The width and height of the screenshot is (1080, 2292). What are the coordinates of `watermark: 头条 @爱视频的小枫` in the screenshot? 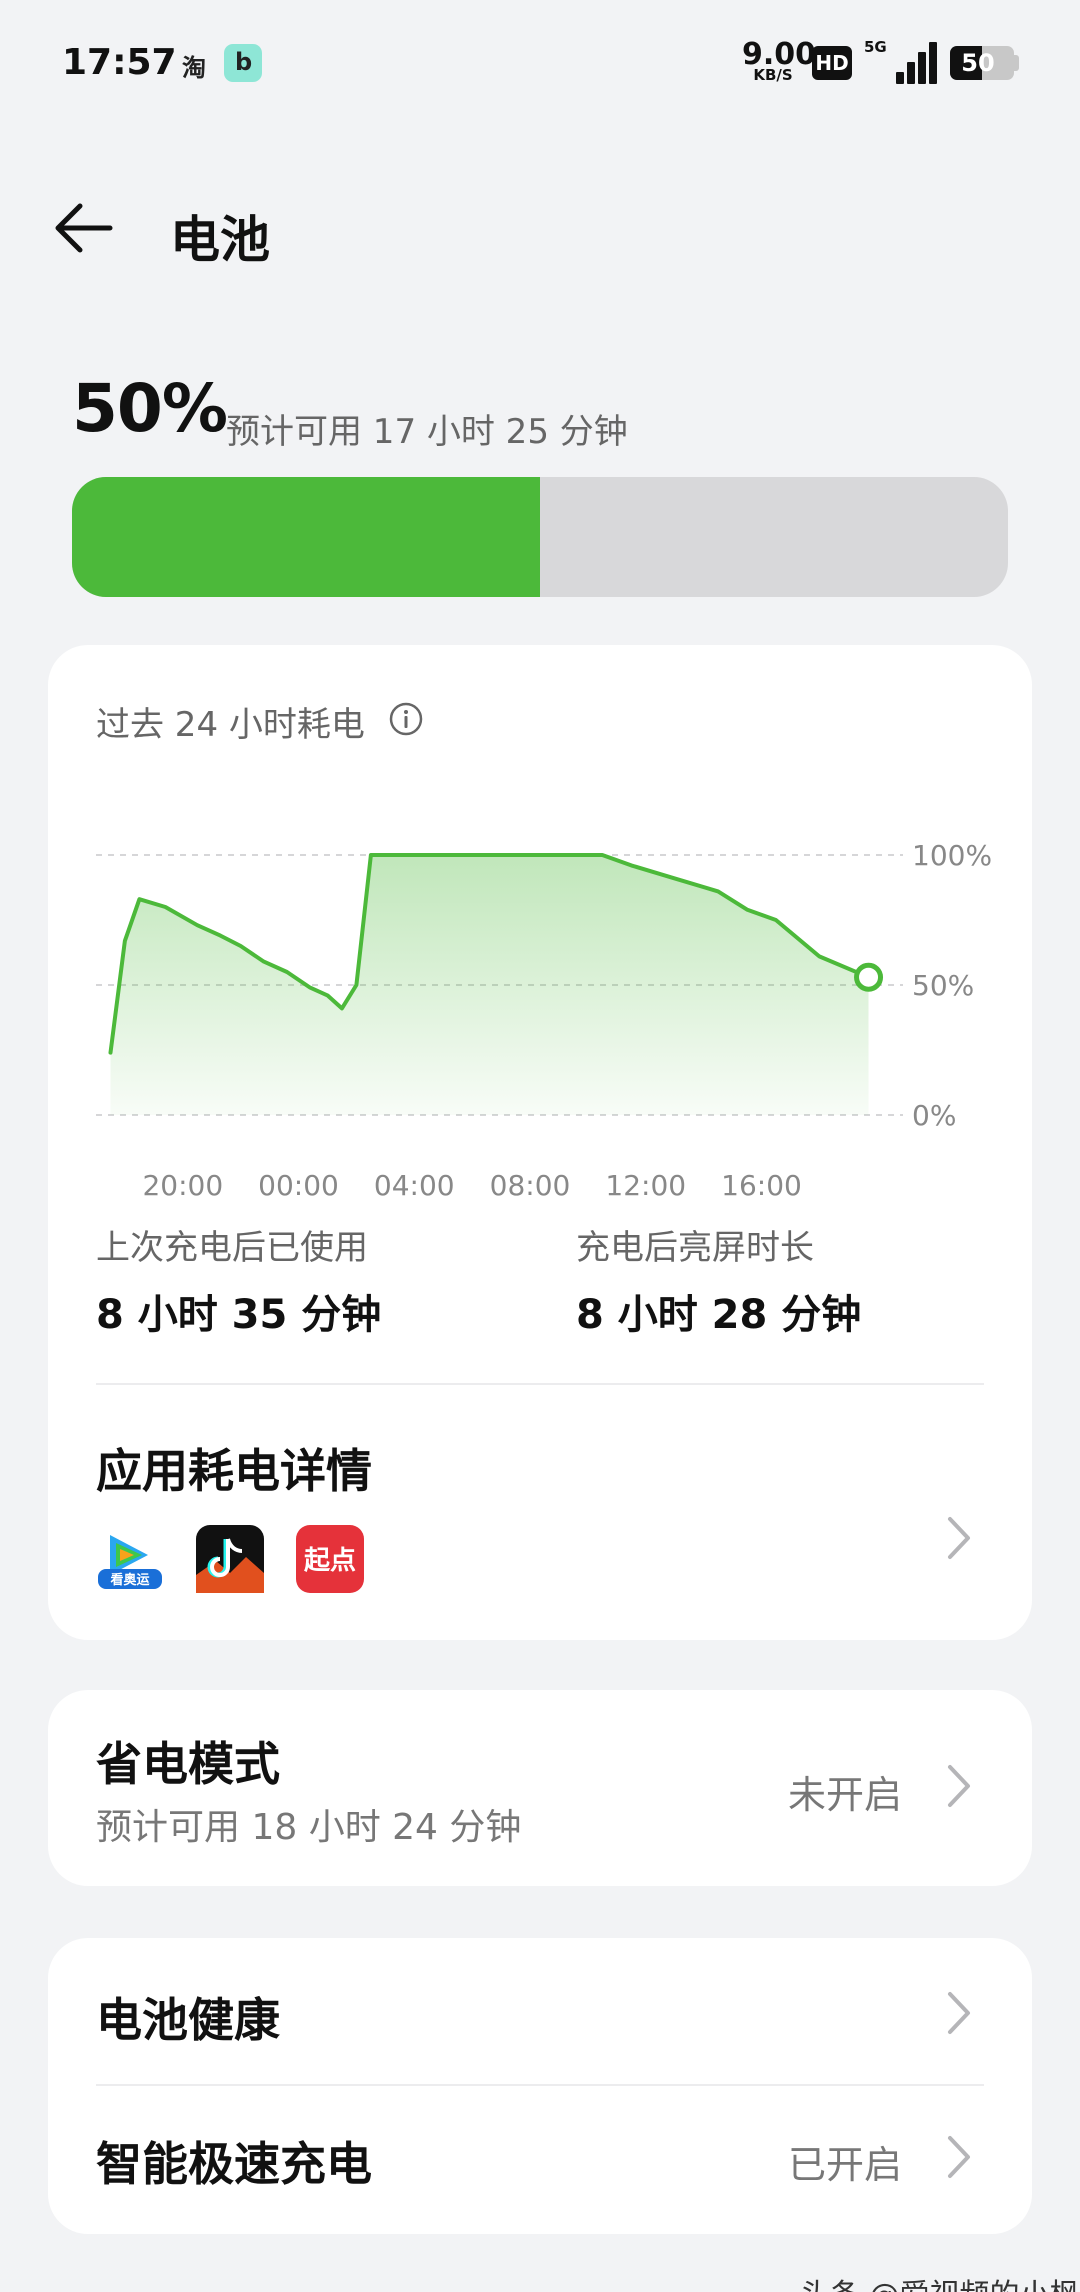 It's located at (940, 2281).